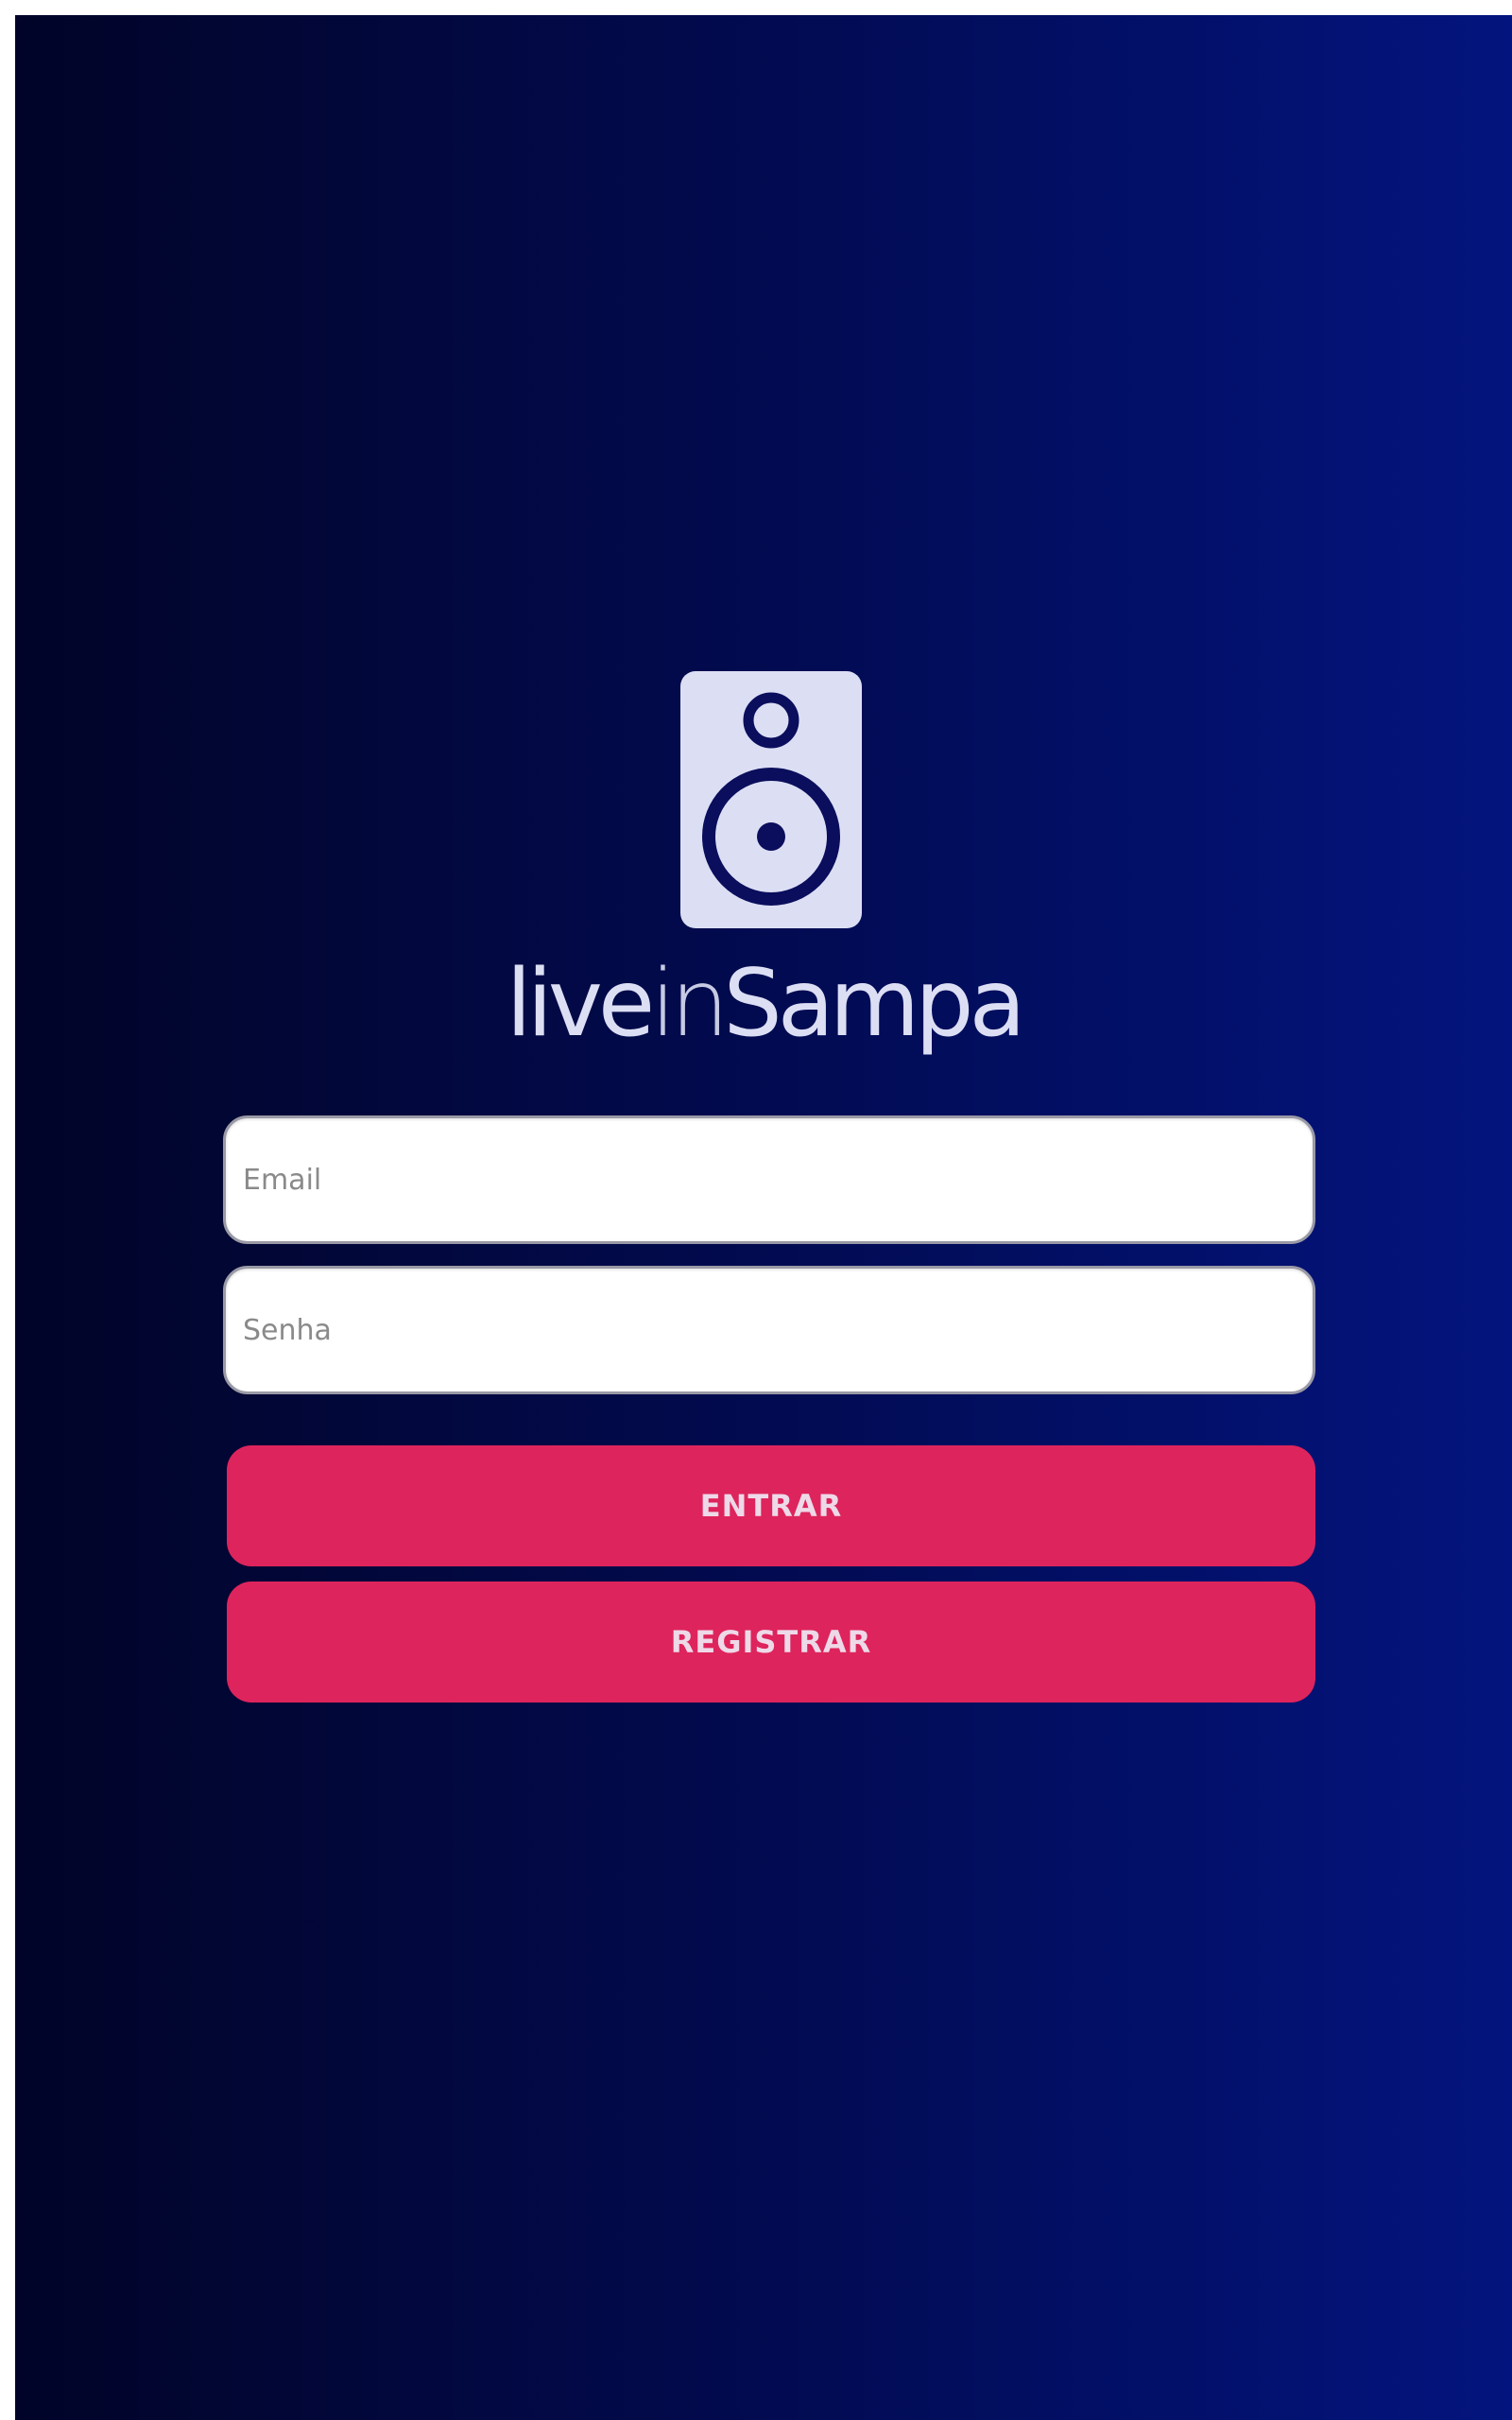  Describe the element at coordinates (580, 1004) in the screenshot. I see `wordmark-live: live` at that location.